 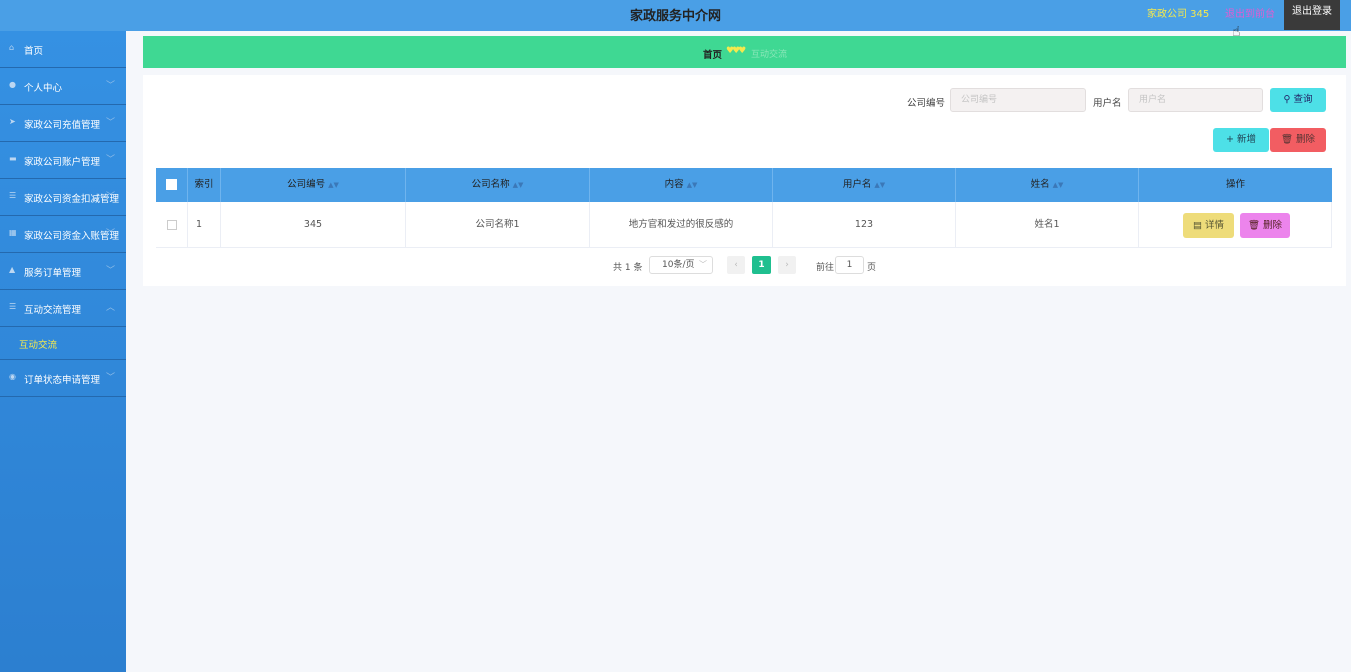 I want to click on page-suffix-label: 页, so click(x=872, y=268).